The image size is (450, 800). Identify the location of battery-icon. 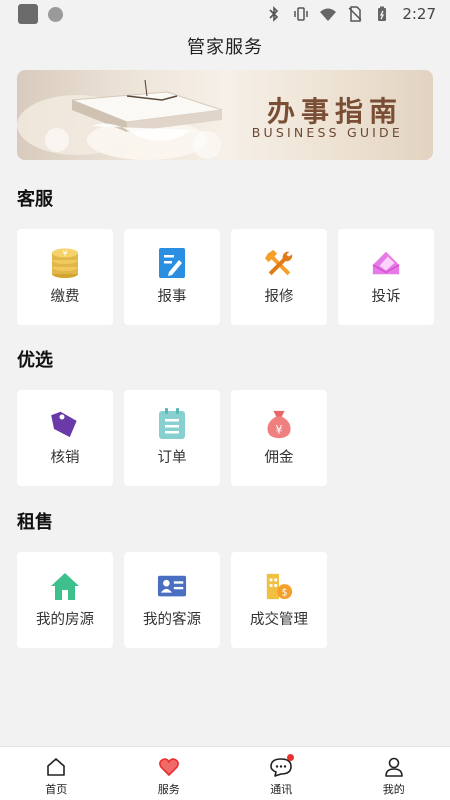
(382, 13).